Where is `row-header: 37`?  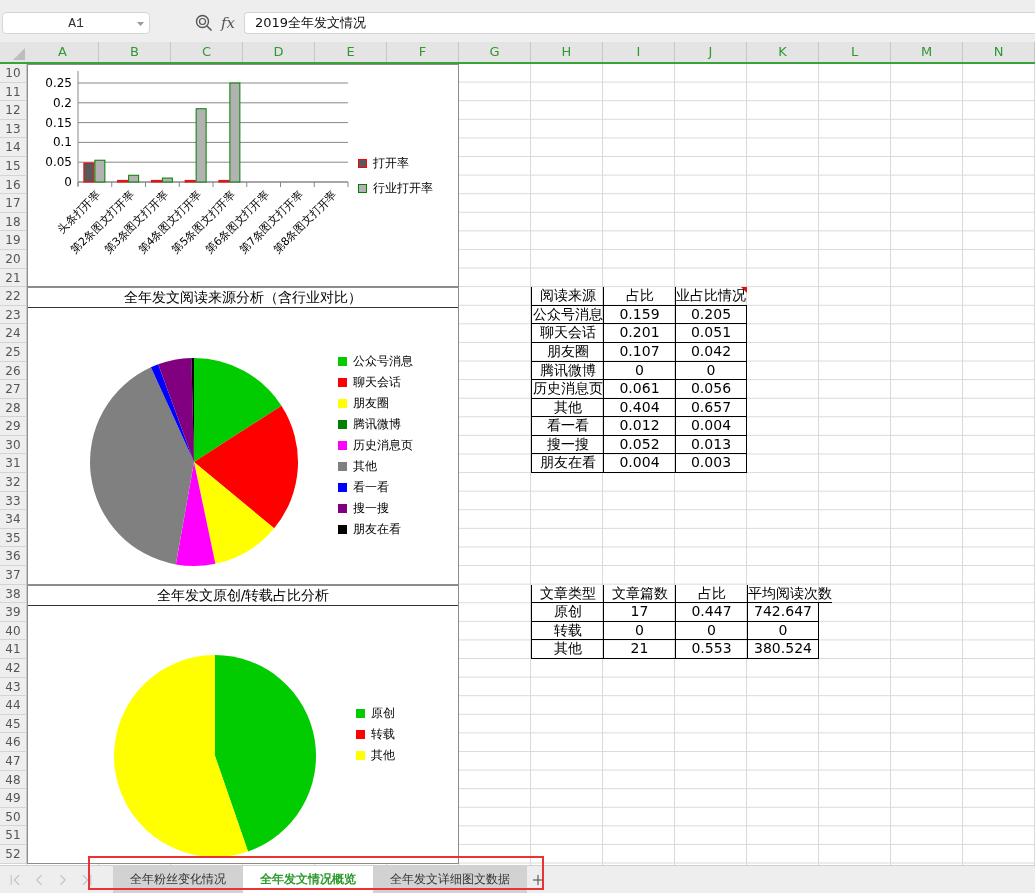 row-header: 37 is located at coordinates (13, 575).